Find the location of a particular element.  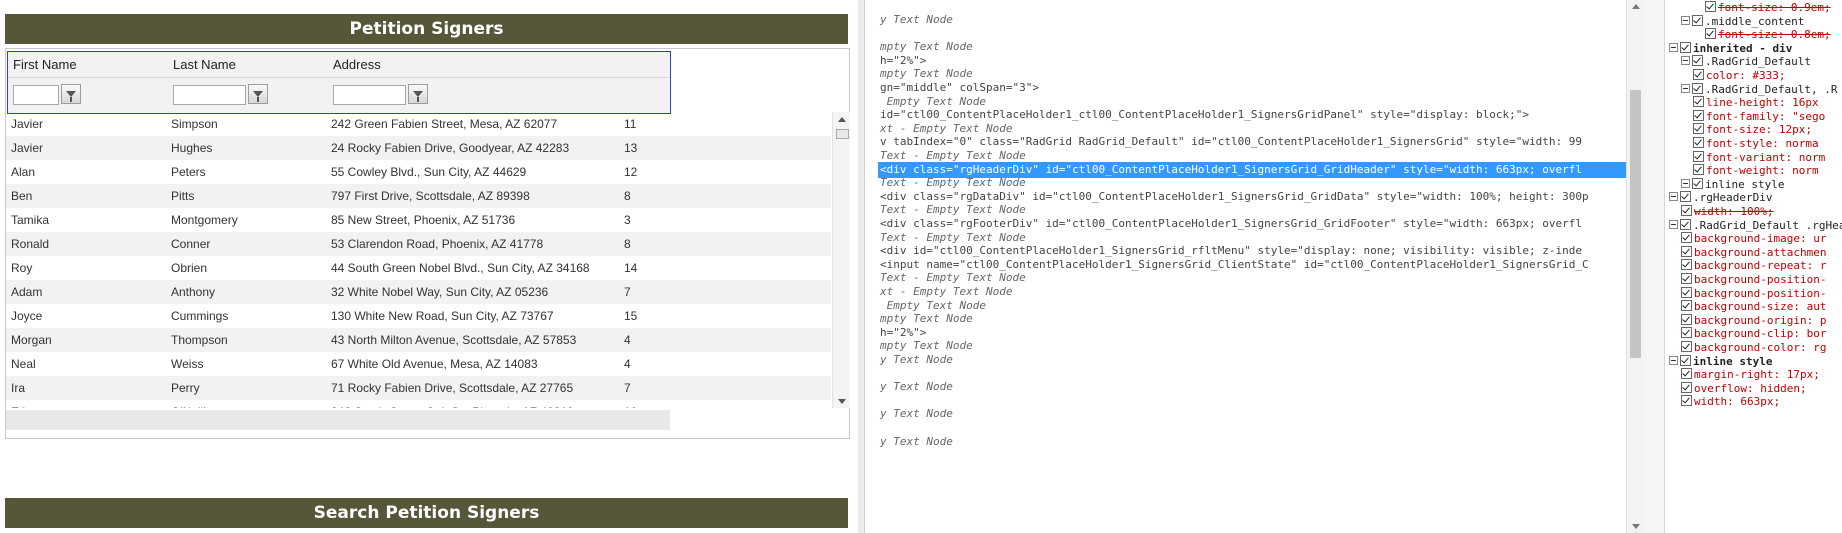

funnel-icon is located at coordinates (418, 96).